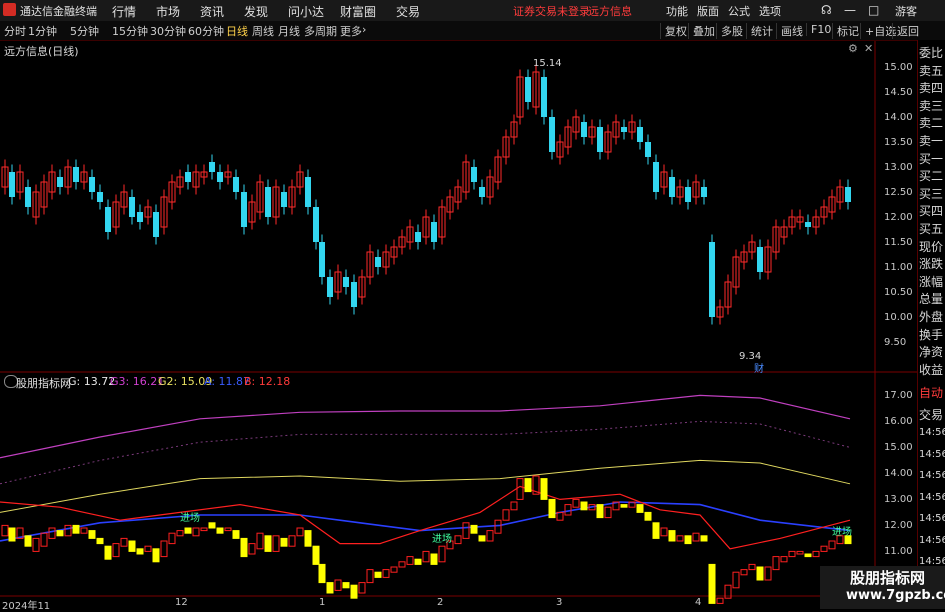  What do you see at coordinates (770, 11) in the screenshot?
I see `menu-options: 选项` at bounding box center [770, 11].